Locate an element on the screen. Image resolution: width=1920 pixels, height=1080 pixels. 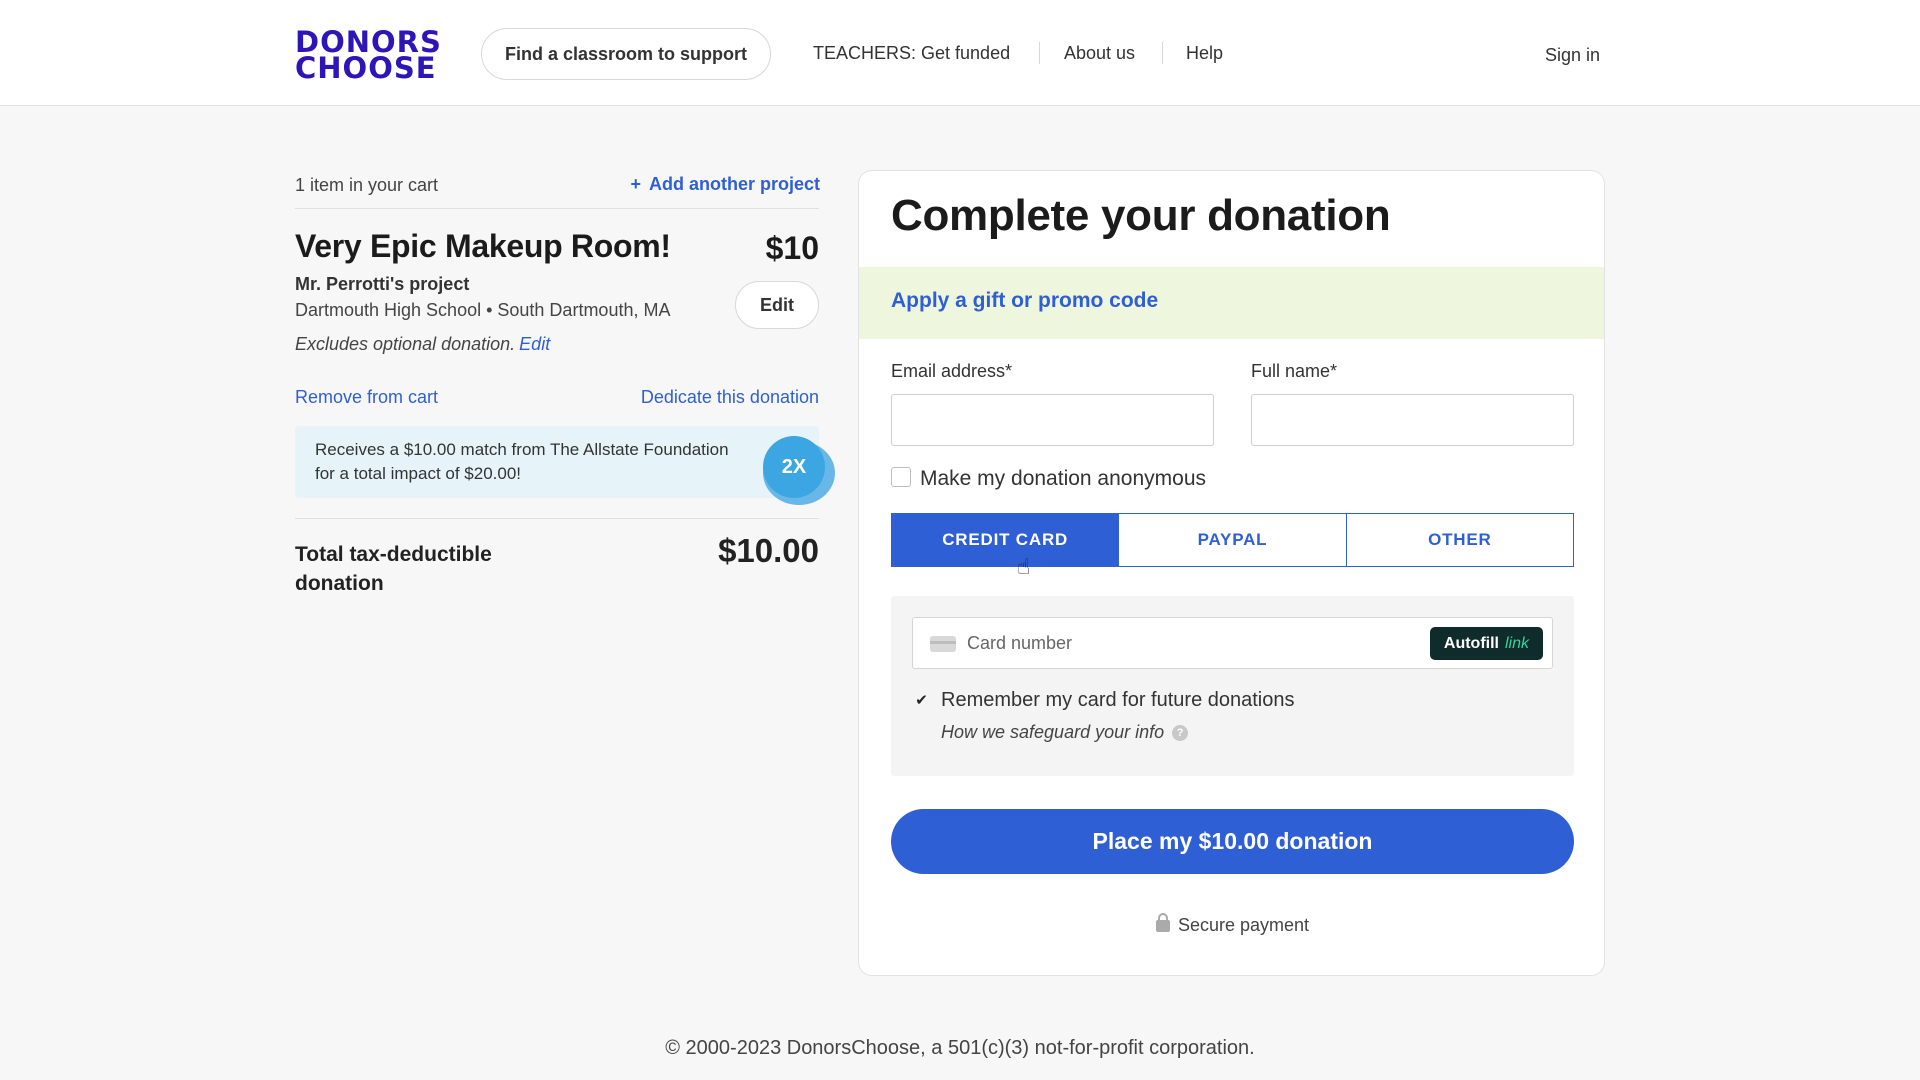
secure-payment-note: Secure payment is located at coordinates (1231, 924).